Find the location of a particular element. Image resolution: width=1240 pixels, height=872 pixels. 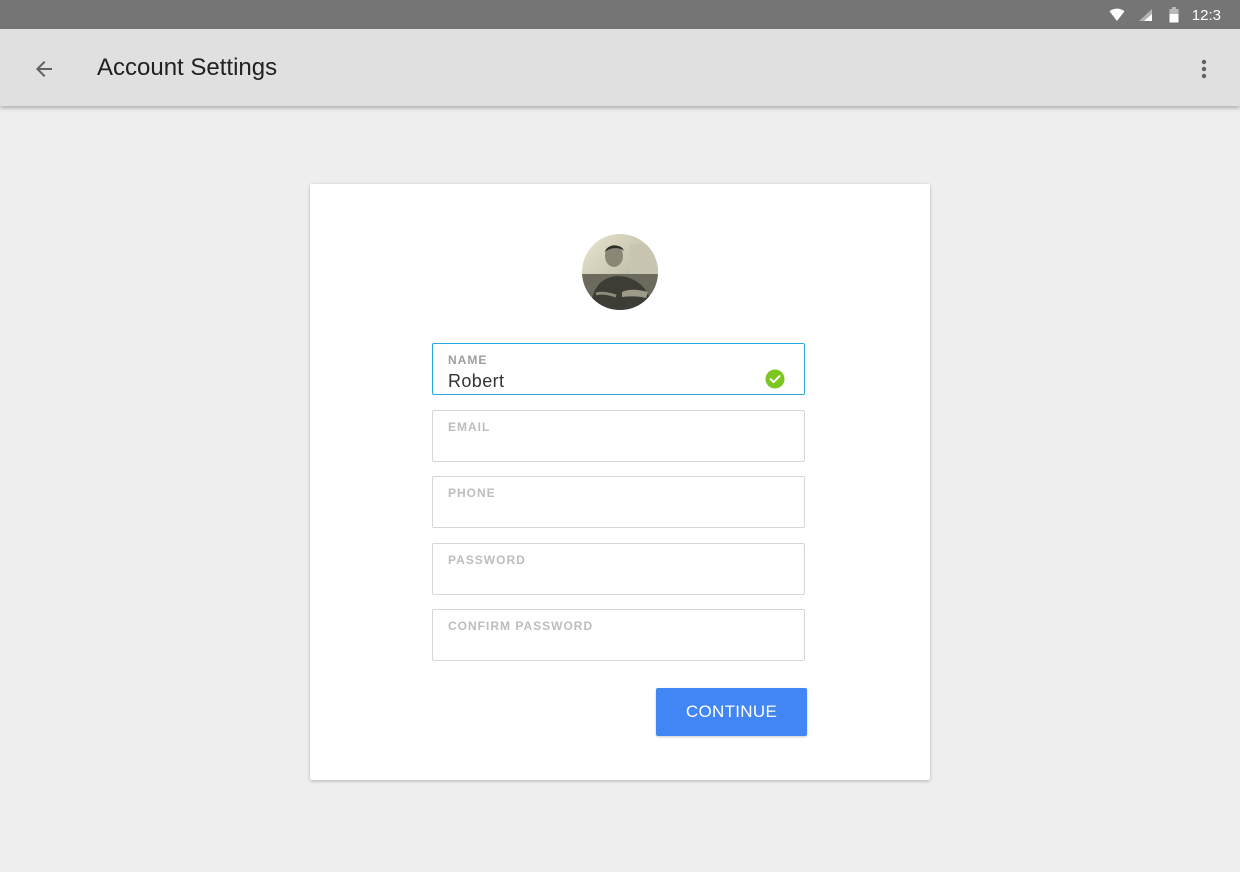

continue-button: CONTINUE is located at coordinates (731, 712).